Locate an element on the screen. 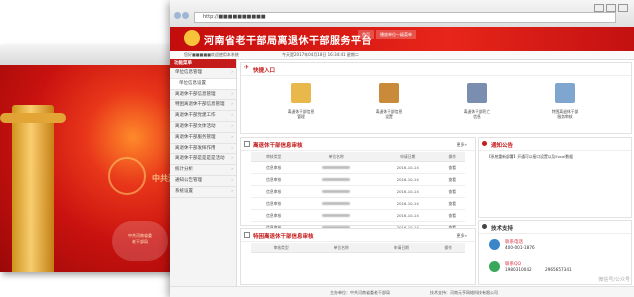 The width and height of the screenshot is (634, 297). sidebar-item: 离退休干部发挥作用 › is located at coordinates (203, 149).